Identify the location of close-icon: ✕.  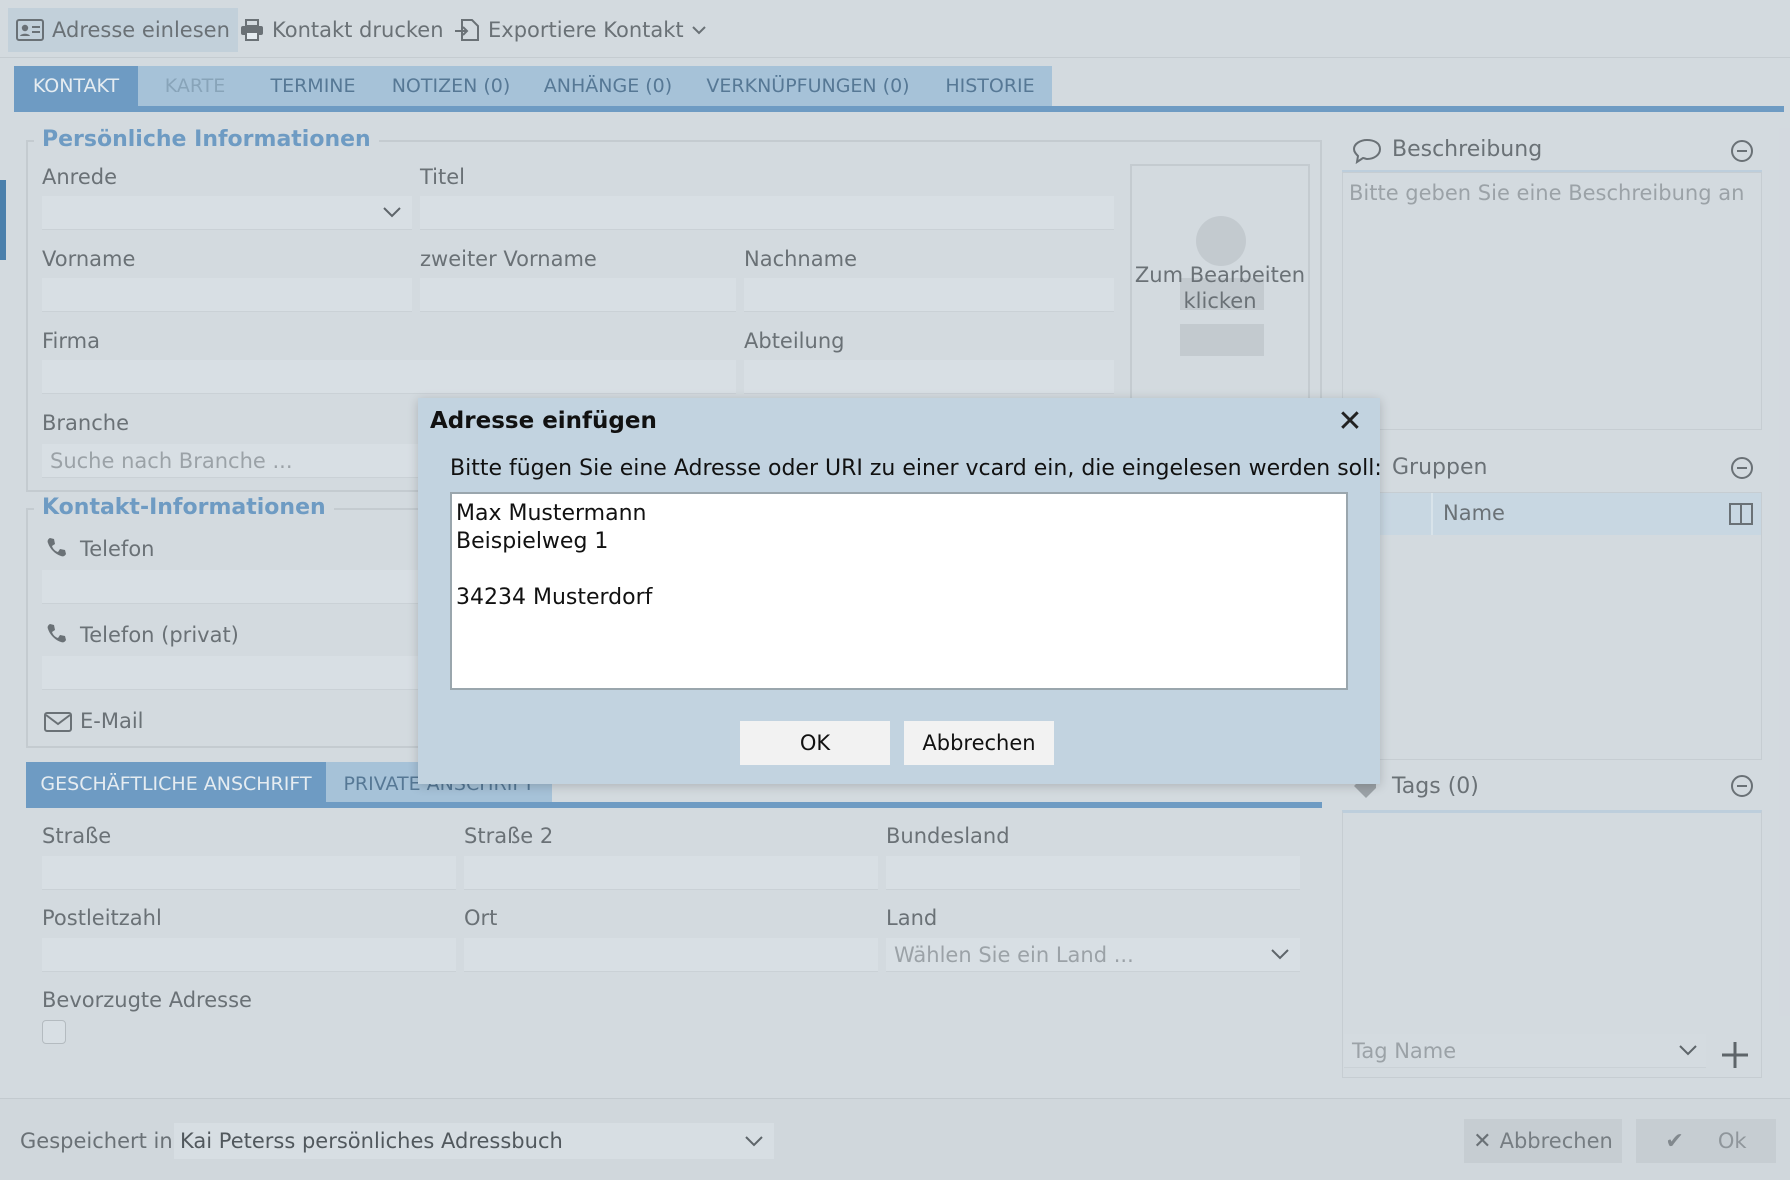
(1350, 422).